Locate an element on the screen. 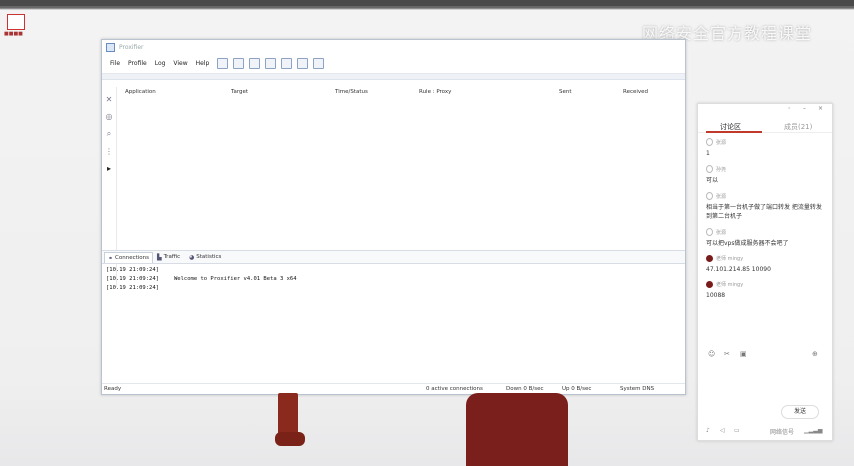 The width and height of the screenshot is (854, 466). menu-log: Log is located at coordinates (160, 63).